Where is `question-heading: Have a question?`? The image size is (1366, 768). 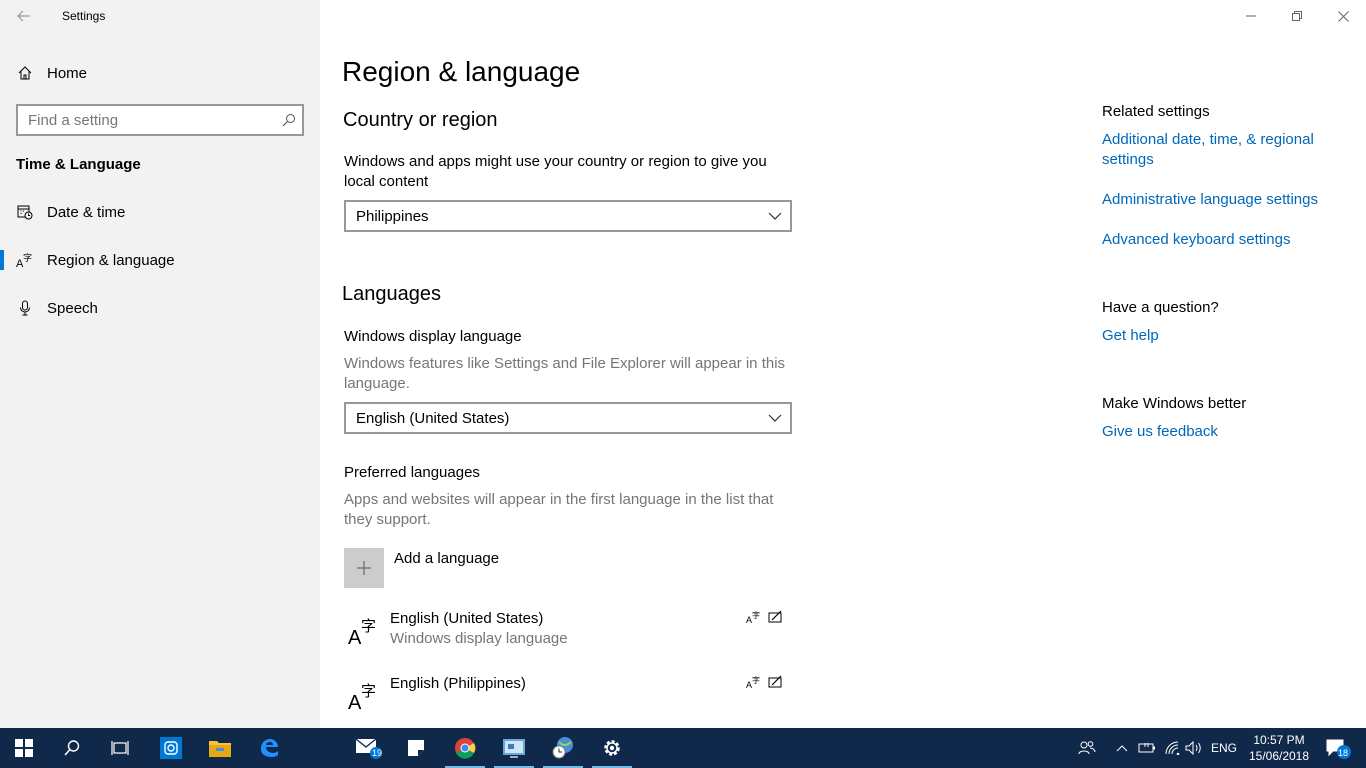 question-heading: Have a question? is located at coordinates (1160, 307).